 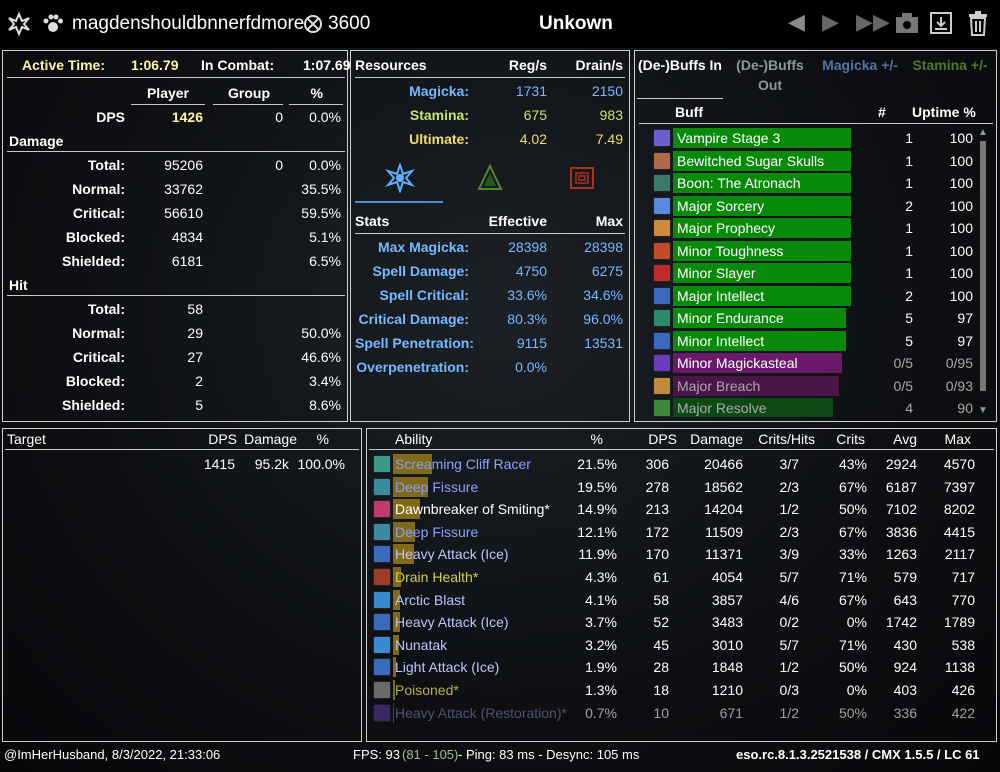 I want to click on tab-buffs-in: (De-)Buffs In, so click(x=680, y=77).